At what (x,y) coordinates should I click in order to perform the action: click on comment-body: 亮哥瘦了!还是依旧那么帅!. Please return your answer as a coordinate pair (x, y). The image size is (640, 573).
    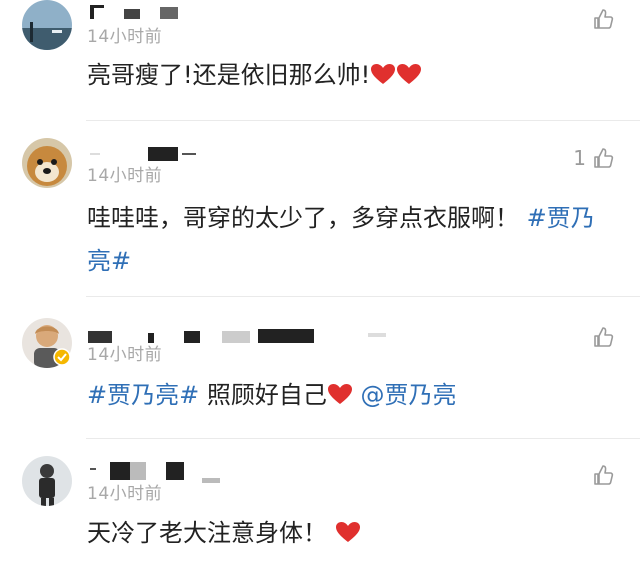
    Looking at the image, I should click on (229, 75).